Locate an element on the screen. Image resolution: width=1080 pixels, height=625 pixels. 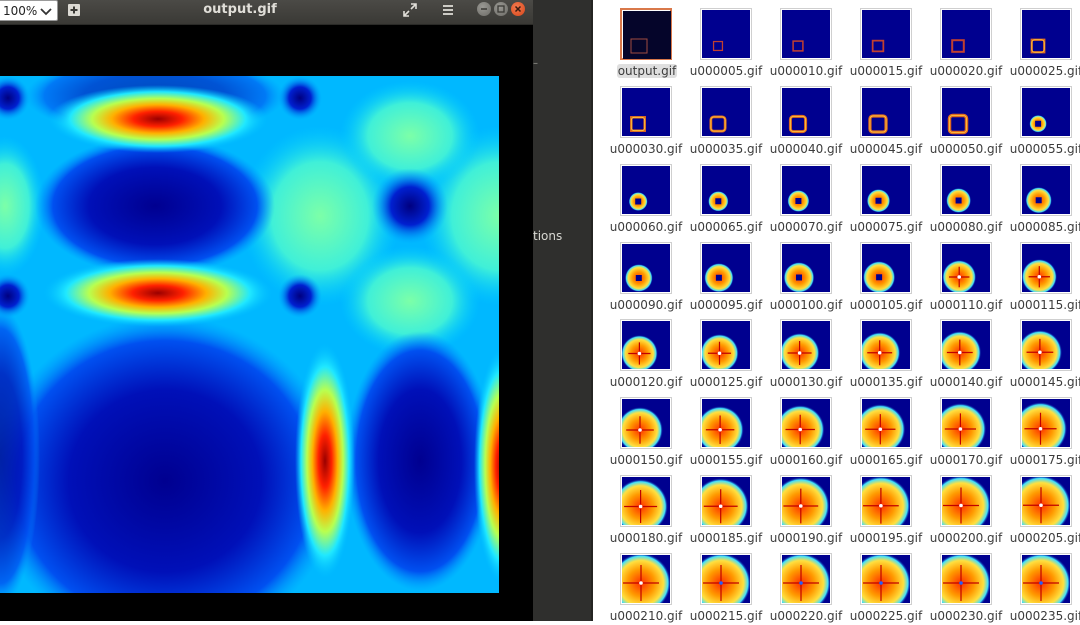
file-name: u000010.gif is located at coordinates (806, 71).